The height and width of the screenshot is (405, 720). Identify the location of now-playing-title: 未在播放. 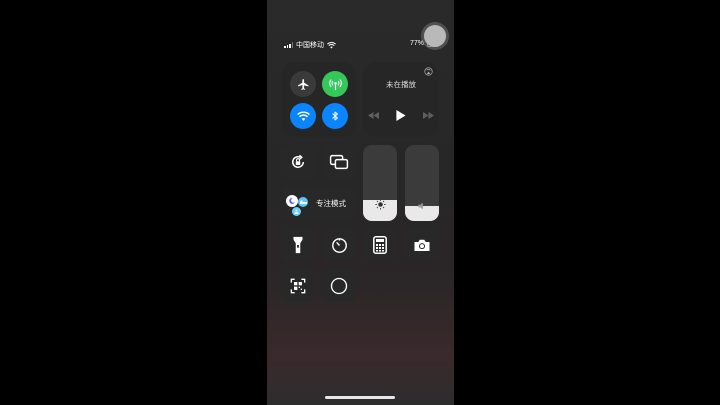
(401, 84).